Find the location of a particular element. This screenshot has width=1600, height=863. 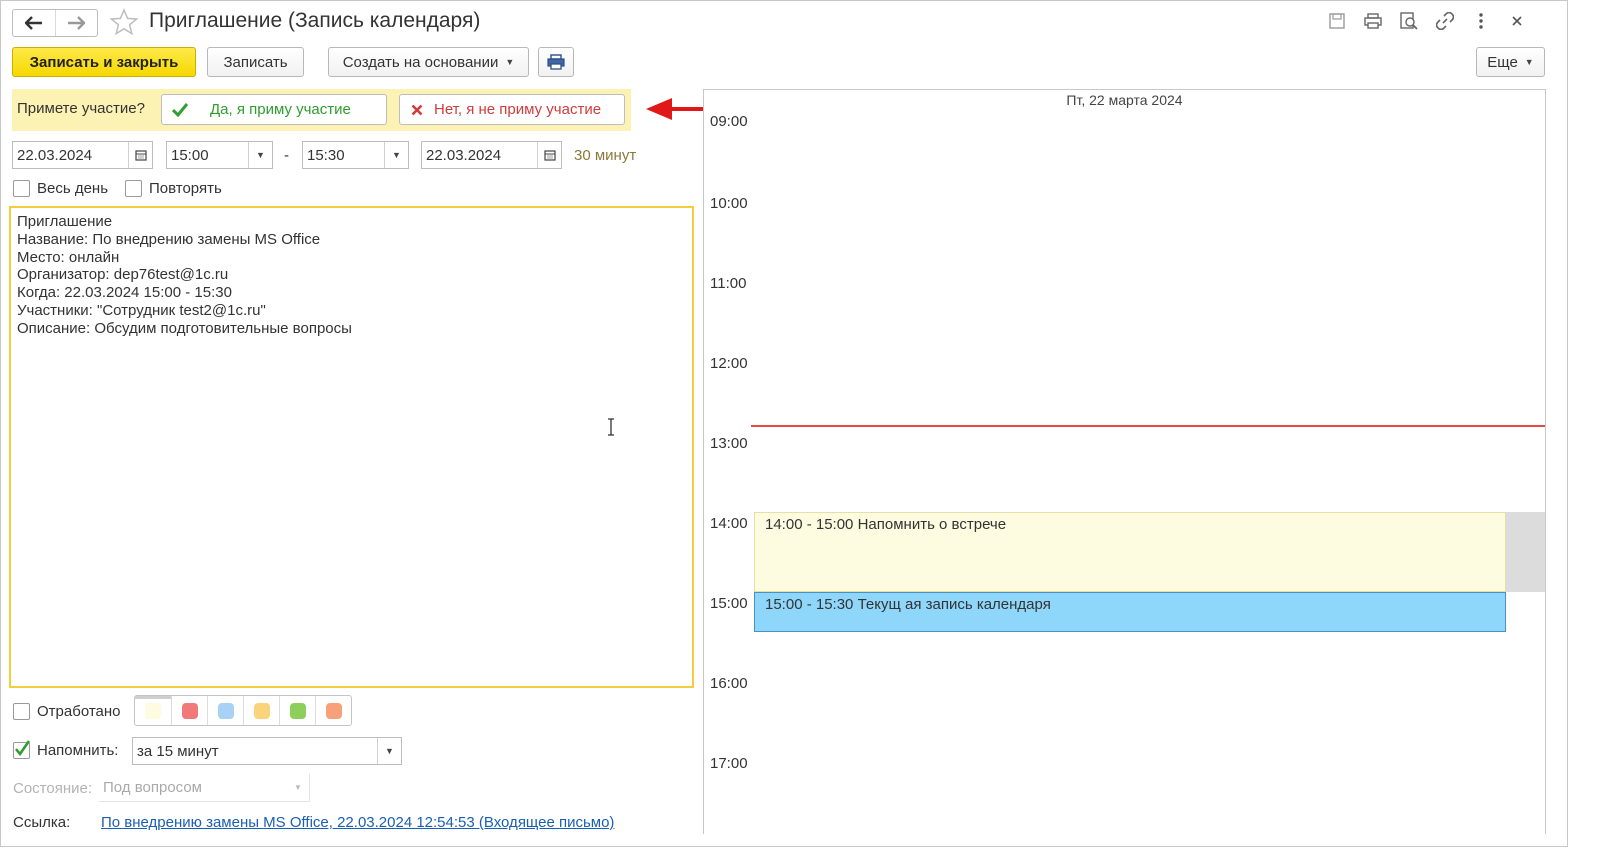

hour-label: 15:00 is located at coordinates (729, 603).